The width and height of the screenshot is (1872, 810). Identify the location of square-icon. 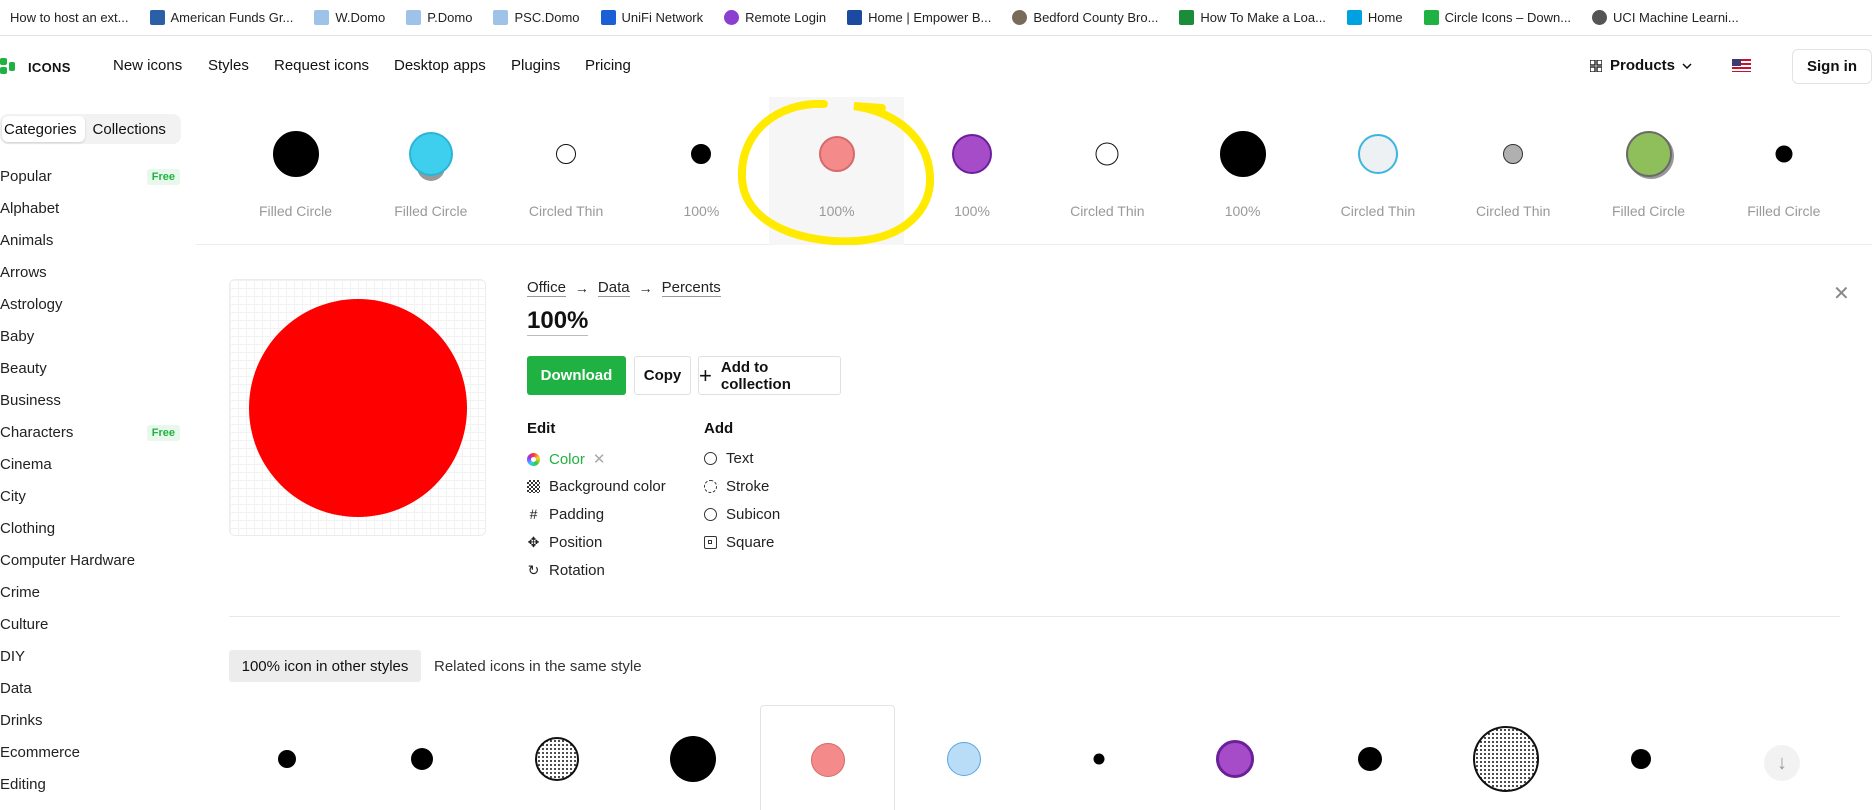
(710, 542).